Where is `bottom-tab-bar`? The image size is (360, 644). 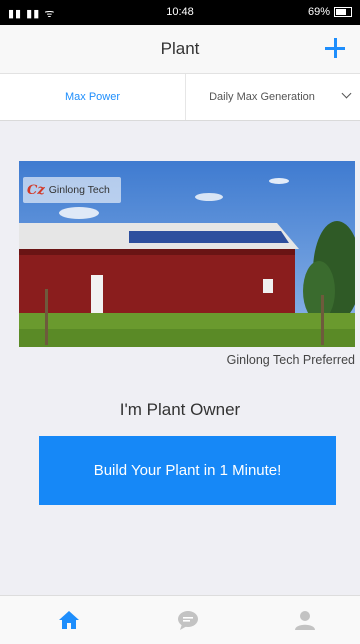 bottom-tab-bar is located at coordinates (180, 619).